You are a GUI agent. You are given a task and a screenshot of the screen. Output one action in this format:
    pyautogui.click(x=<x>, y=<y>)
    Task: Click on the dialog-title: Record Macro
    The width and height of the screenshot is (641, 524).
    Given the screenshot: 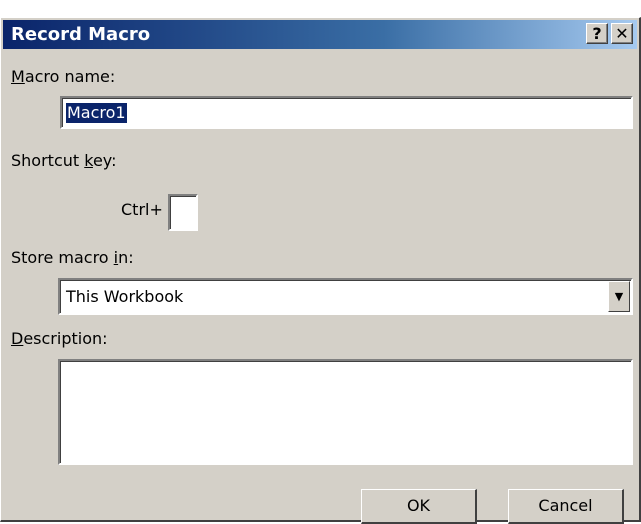 What is the action you would take?
    pyautogui.click(x=81, y=34)
    